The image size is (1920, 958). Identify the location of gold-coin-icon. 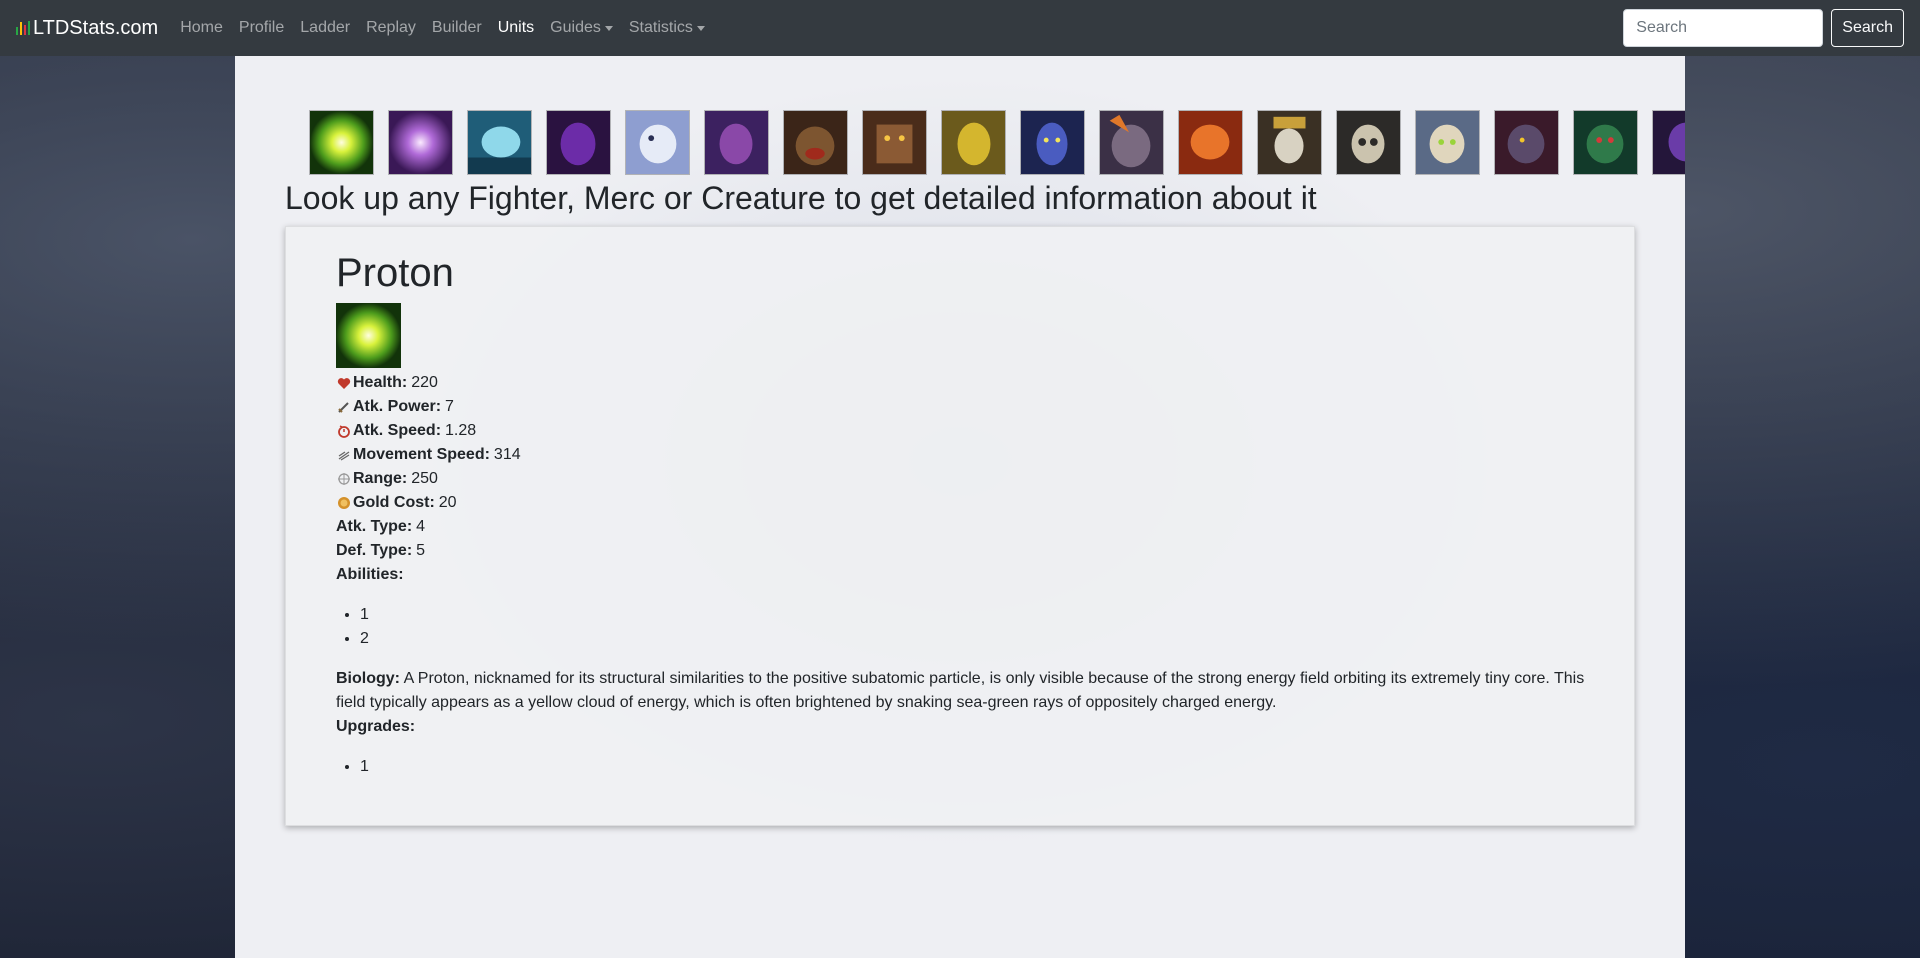
(344, 503).